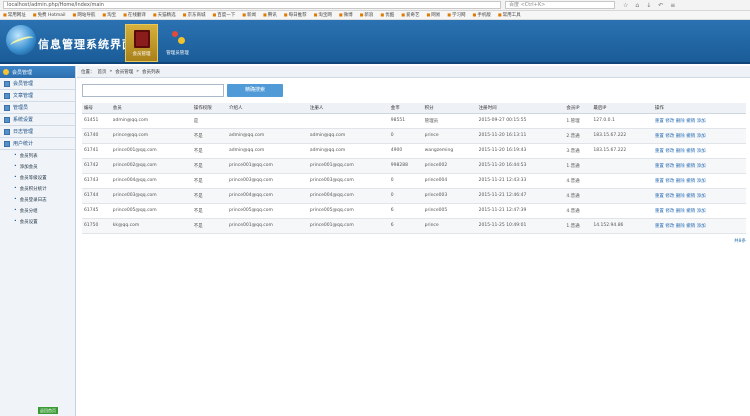  Describe the element at coordinates (433, 15) in the screenshot. I see `bookmark-item: 网易` at that location.